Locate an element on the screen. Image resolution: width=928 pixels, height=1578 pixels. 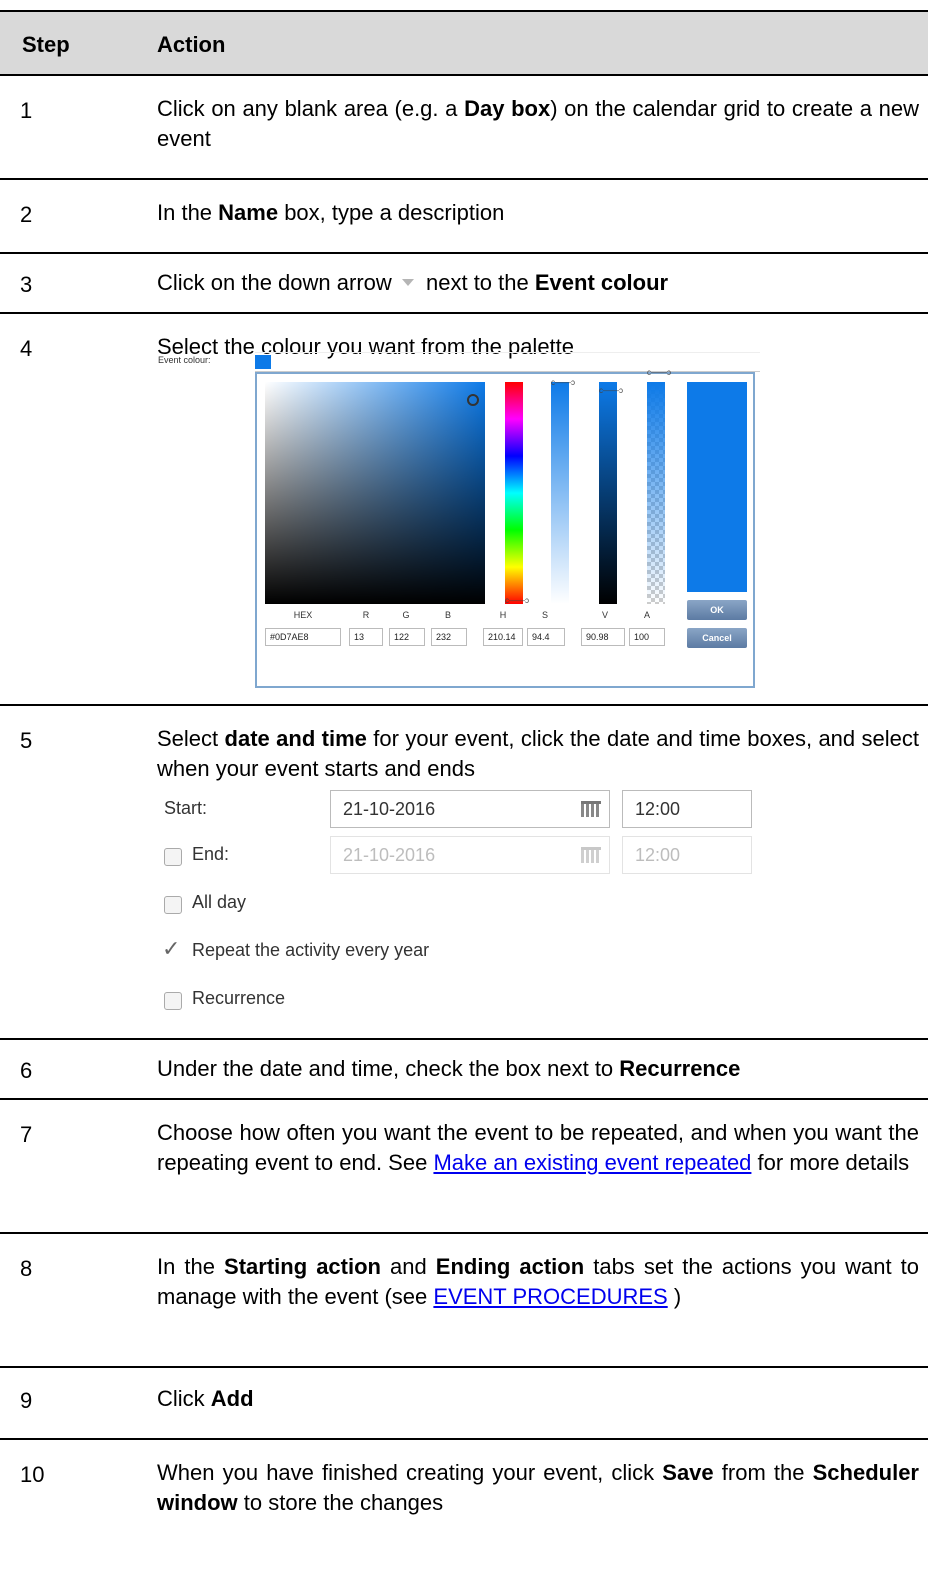
start-date-field: 21-10-2016 is located at coordinates (470, 809).